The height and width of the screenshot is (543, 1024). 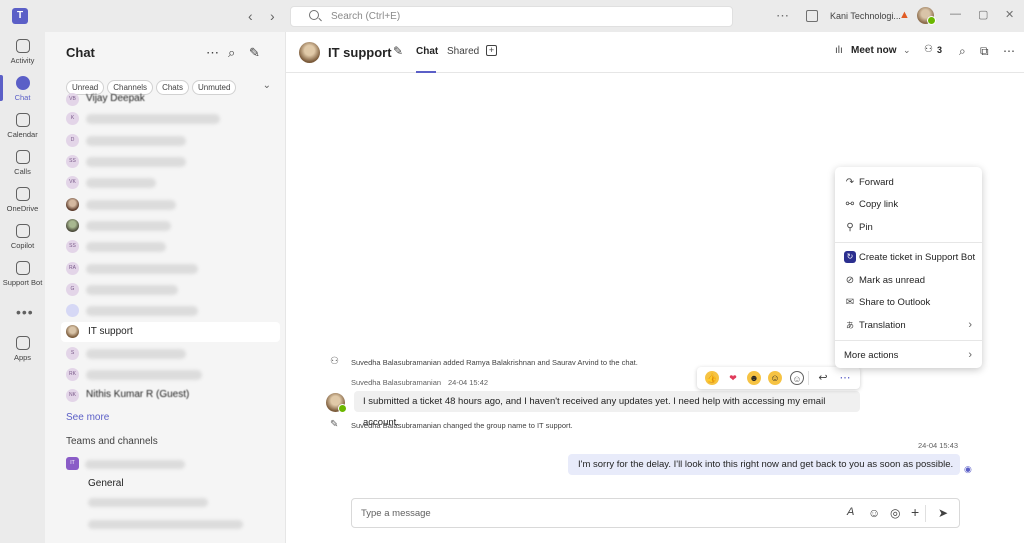 I want to click on back-icon: ‹, so click(x=250, y=16).